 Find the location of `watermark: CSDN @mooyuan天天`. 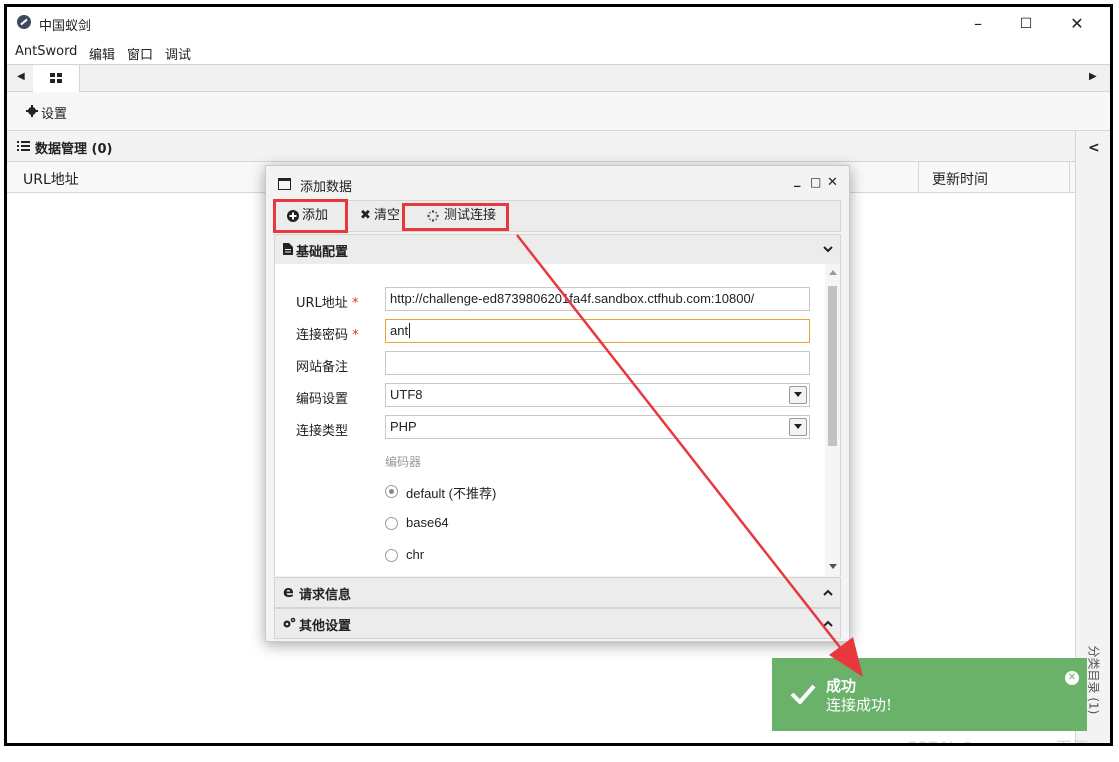

watermark: CSDN @mooyuan天天 is located at coordinates (997, 738).